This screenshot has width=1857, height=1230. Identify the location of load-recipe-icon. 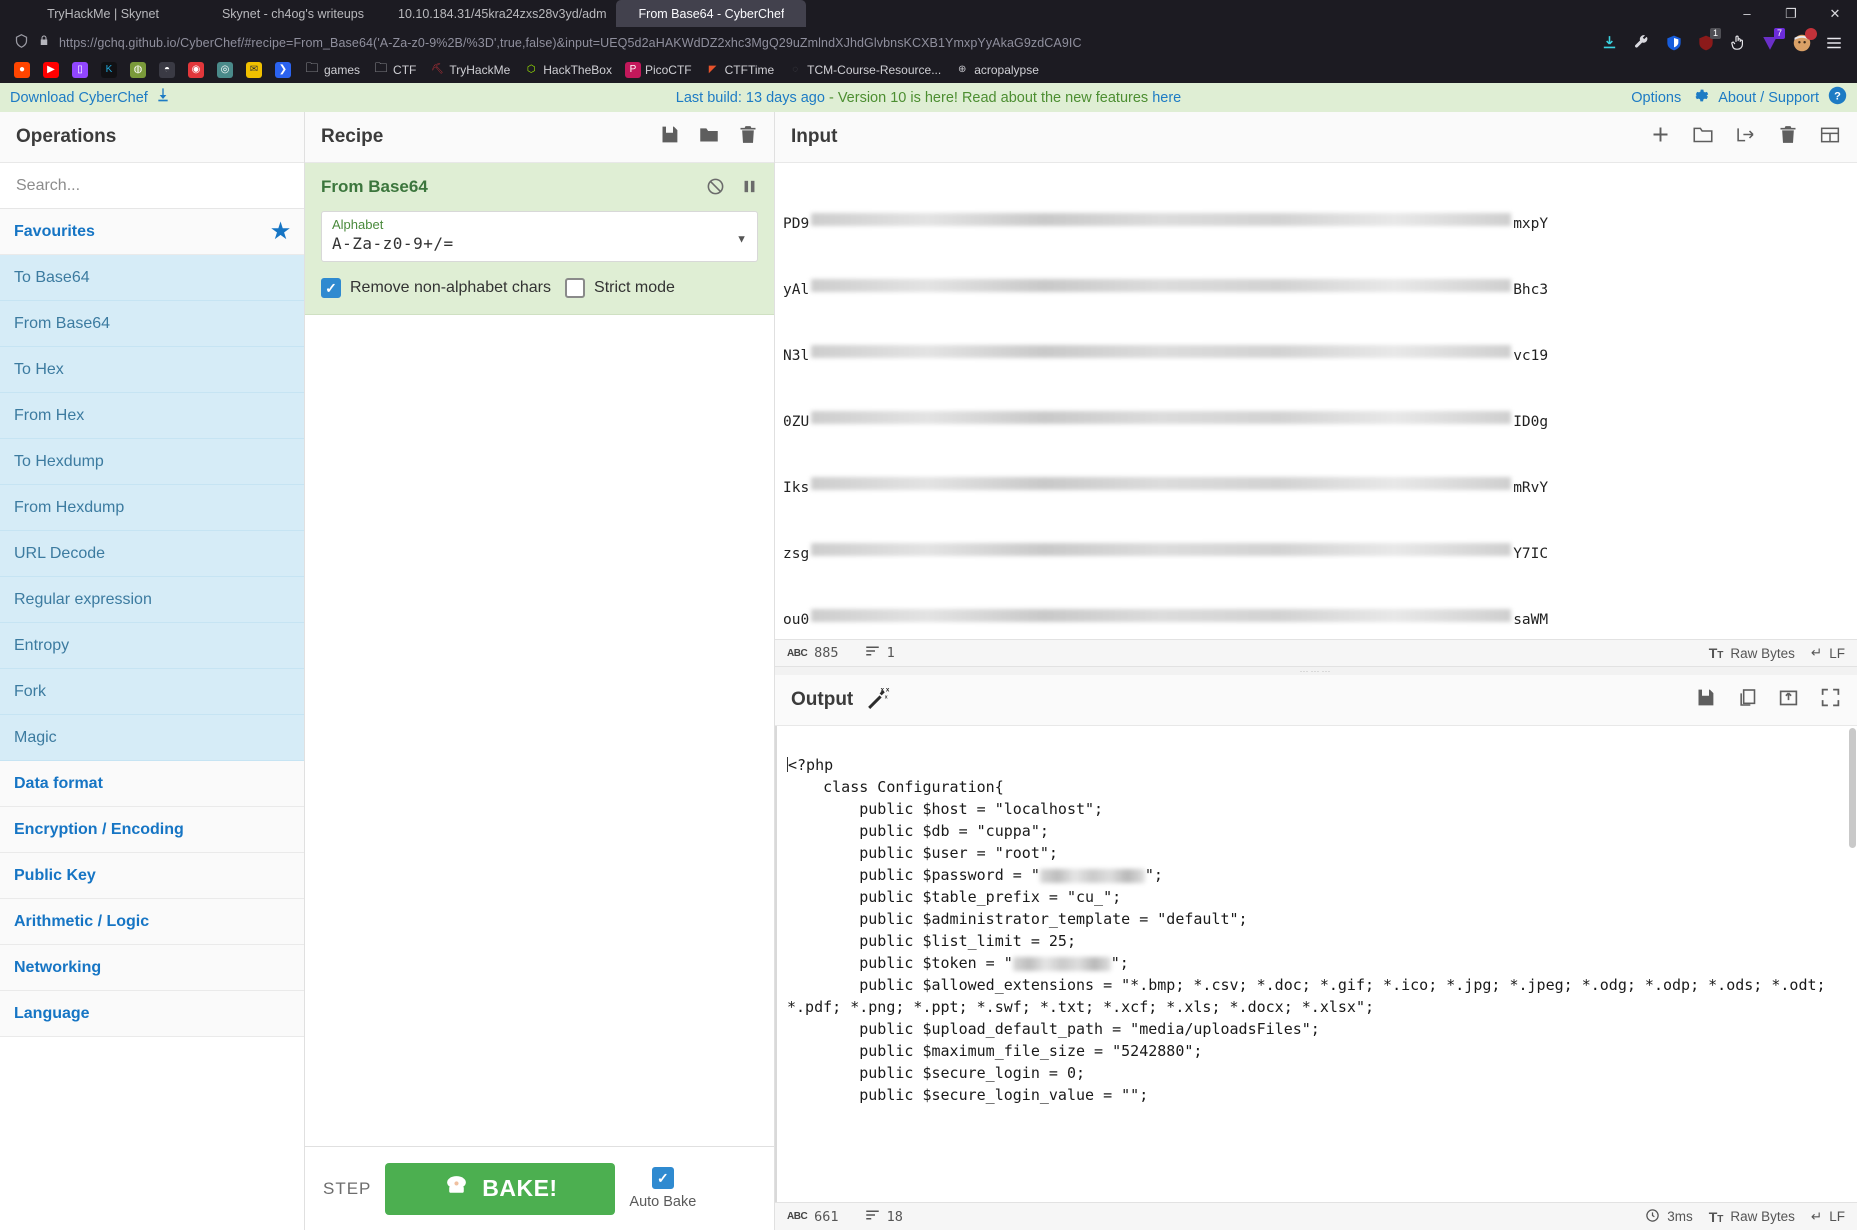
(709, 137).